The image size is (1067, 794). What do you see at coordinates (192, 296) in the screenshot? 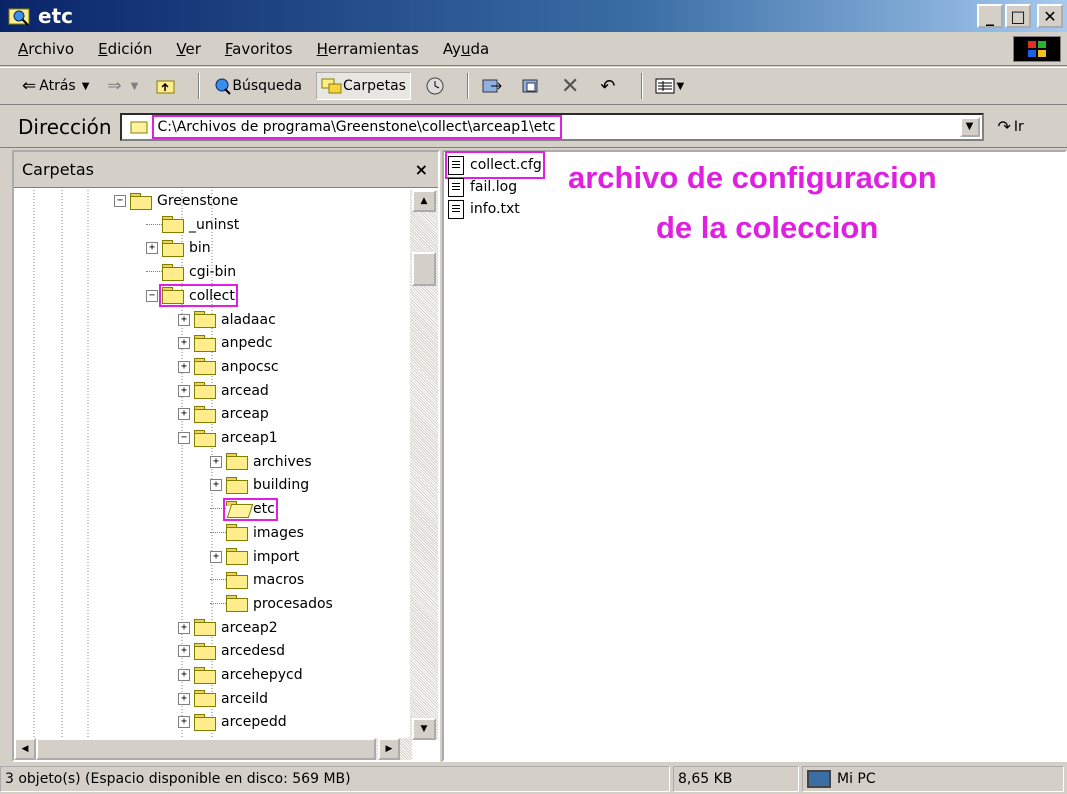
I see `tree-item-collect: − collect` at bounding box center [192, 296].